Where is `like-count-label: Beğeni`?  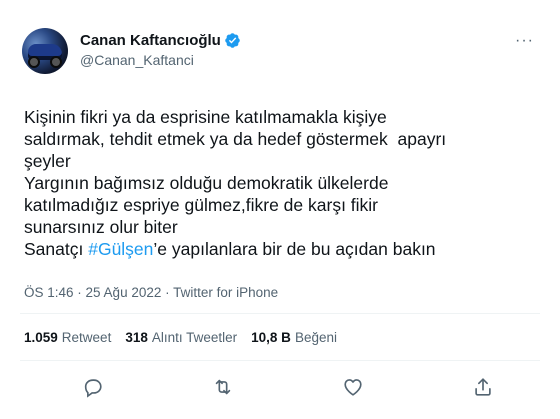
like-count-label: Beğeni is located at coordinates (315, 337).